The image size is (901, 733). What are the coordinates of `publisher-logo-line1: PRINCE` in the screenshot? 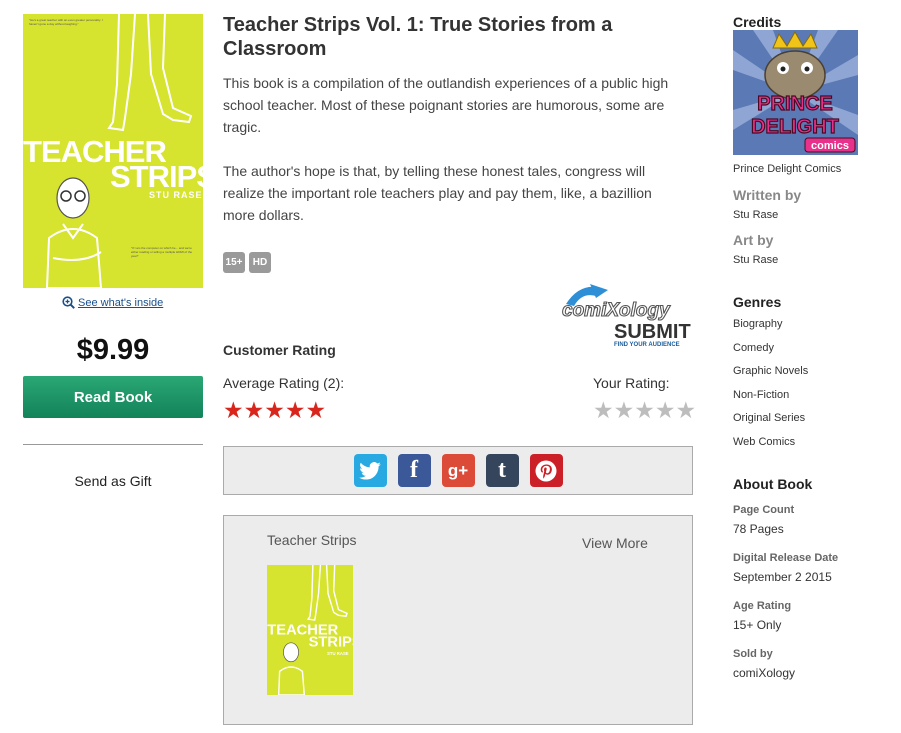 It's located at (795, 104).